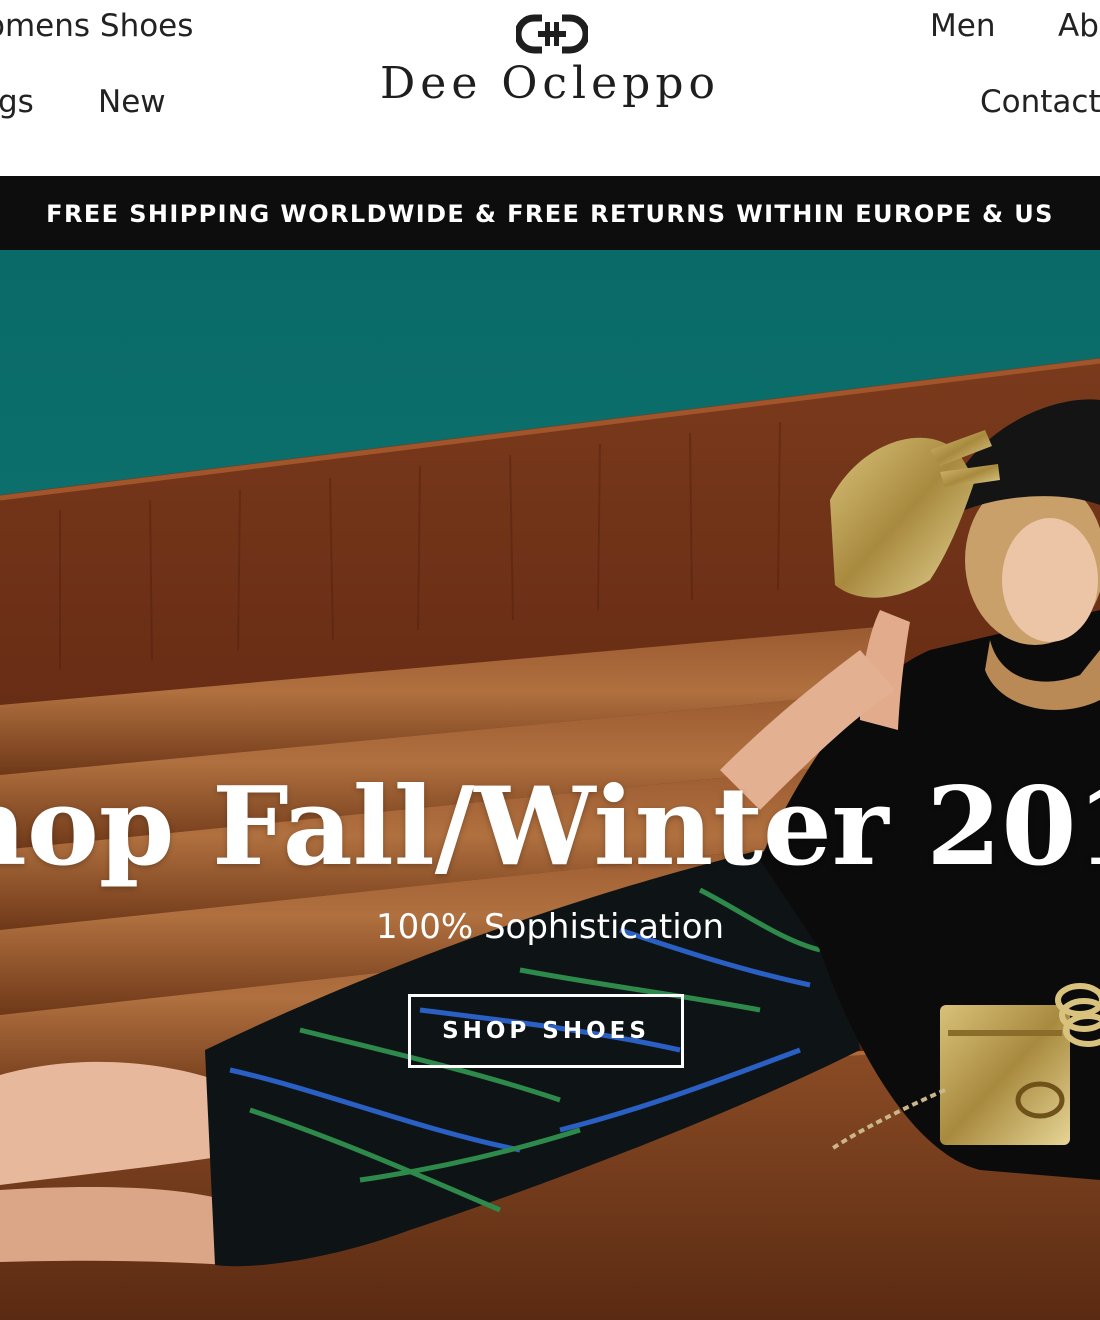 This screenshot has height=1320, width=1100. What do you see at coordinates (17, 102) in the screenshot?
I see `nav-bags: gs` at bounding box center [17, 102].